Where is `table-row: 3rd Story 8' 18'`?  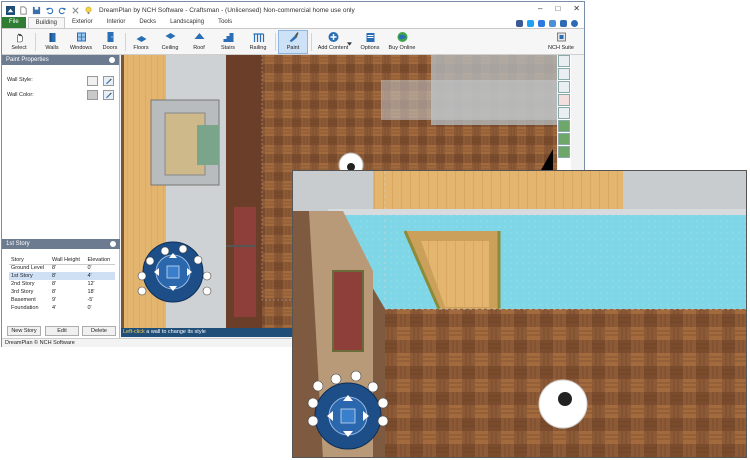
table-row: 3rd Story 8' 18' is located at coordinates (62, 292).